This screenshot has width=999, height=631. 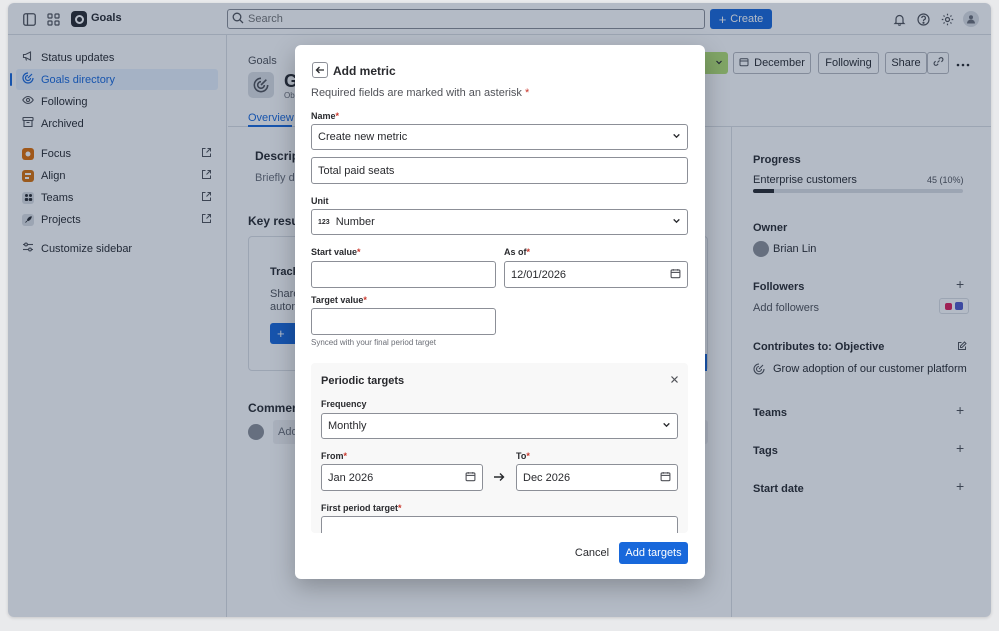 I want to click on periodic-targets-title: Periodic targets, so click(x=363, y=381).